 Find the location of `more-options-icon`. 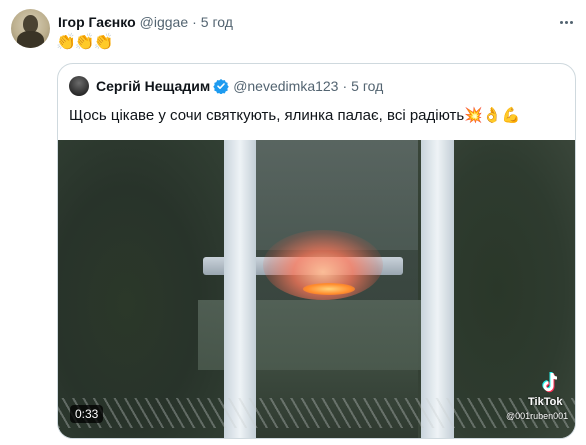

more-options-icon is located at coordinates (566, 22).